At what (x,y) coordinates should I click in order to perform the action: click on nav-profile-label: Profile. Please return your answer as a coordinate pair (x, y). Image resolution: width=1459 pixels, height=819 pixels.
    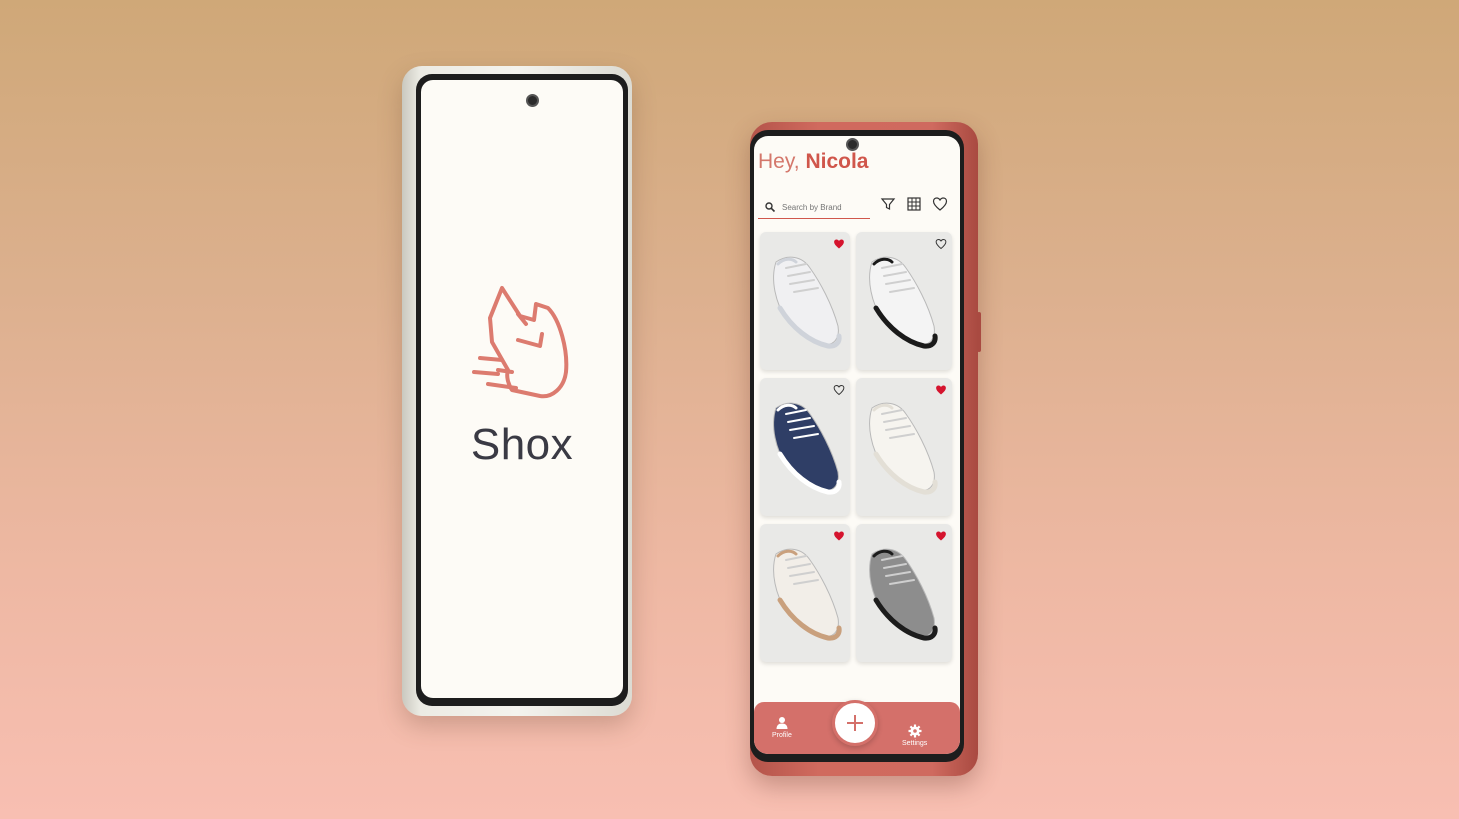
    Looking at the image, I should click on (782, 735).